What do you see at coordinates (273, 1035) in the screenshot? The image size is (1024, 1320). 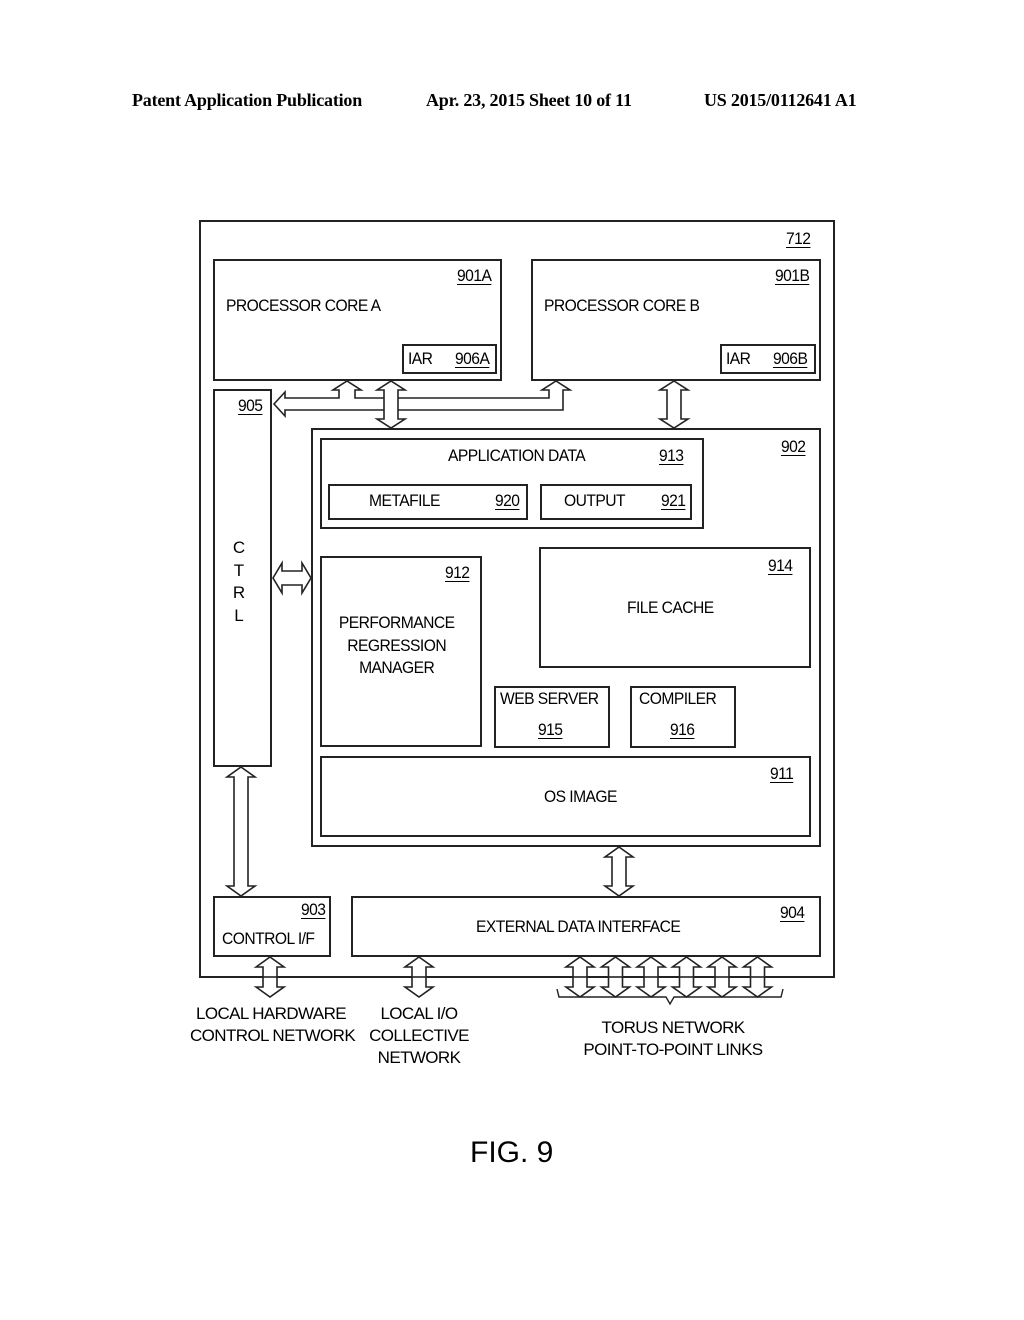 I see `caption-line: CONTROL NETWORK` at bounding box center [273, 1035].